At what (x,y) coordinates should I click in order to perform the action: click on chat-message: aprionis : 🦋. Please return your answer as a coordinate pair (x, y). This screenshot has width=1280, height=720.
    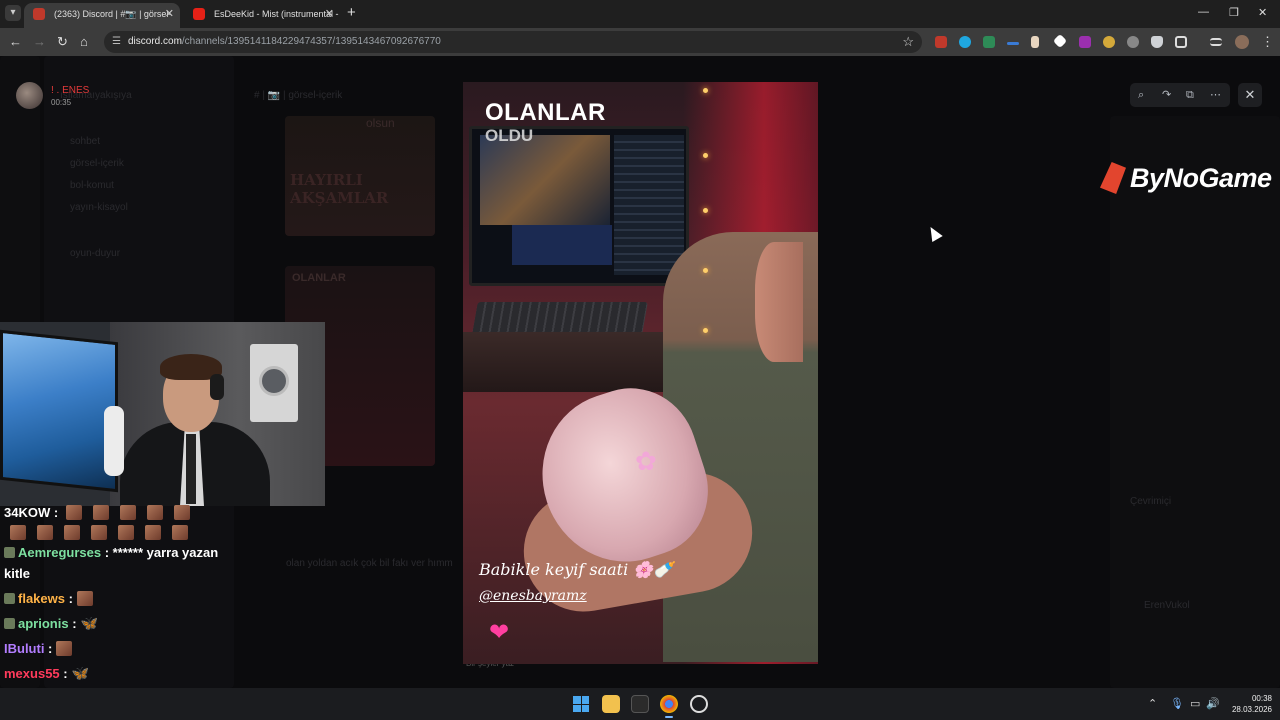
    Looking at the image, I should click on (124, 623).